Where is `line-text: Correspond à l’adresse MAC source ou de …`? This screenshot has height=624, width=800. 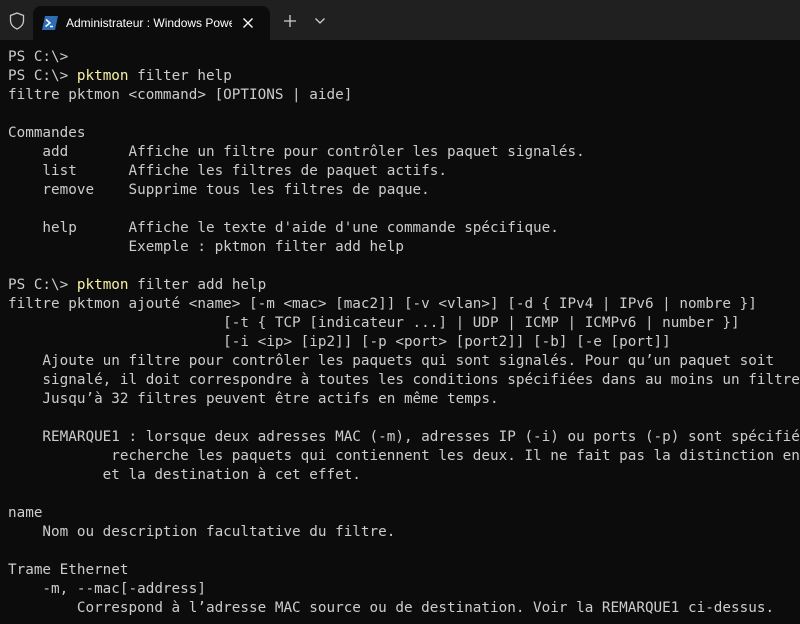
line-text: Correspond à l’adresse MAC source ou de … is located at coordinates (391, 608).